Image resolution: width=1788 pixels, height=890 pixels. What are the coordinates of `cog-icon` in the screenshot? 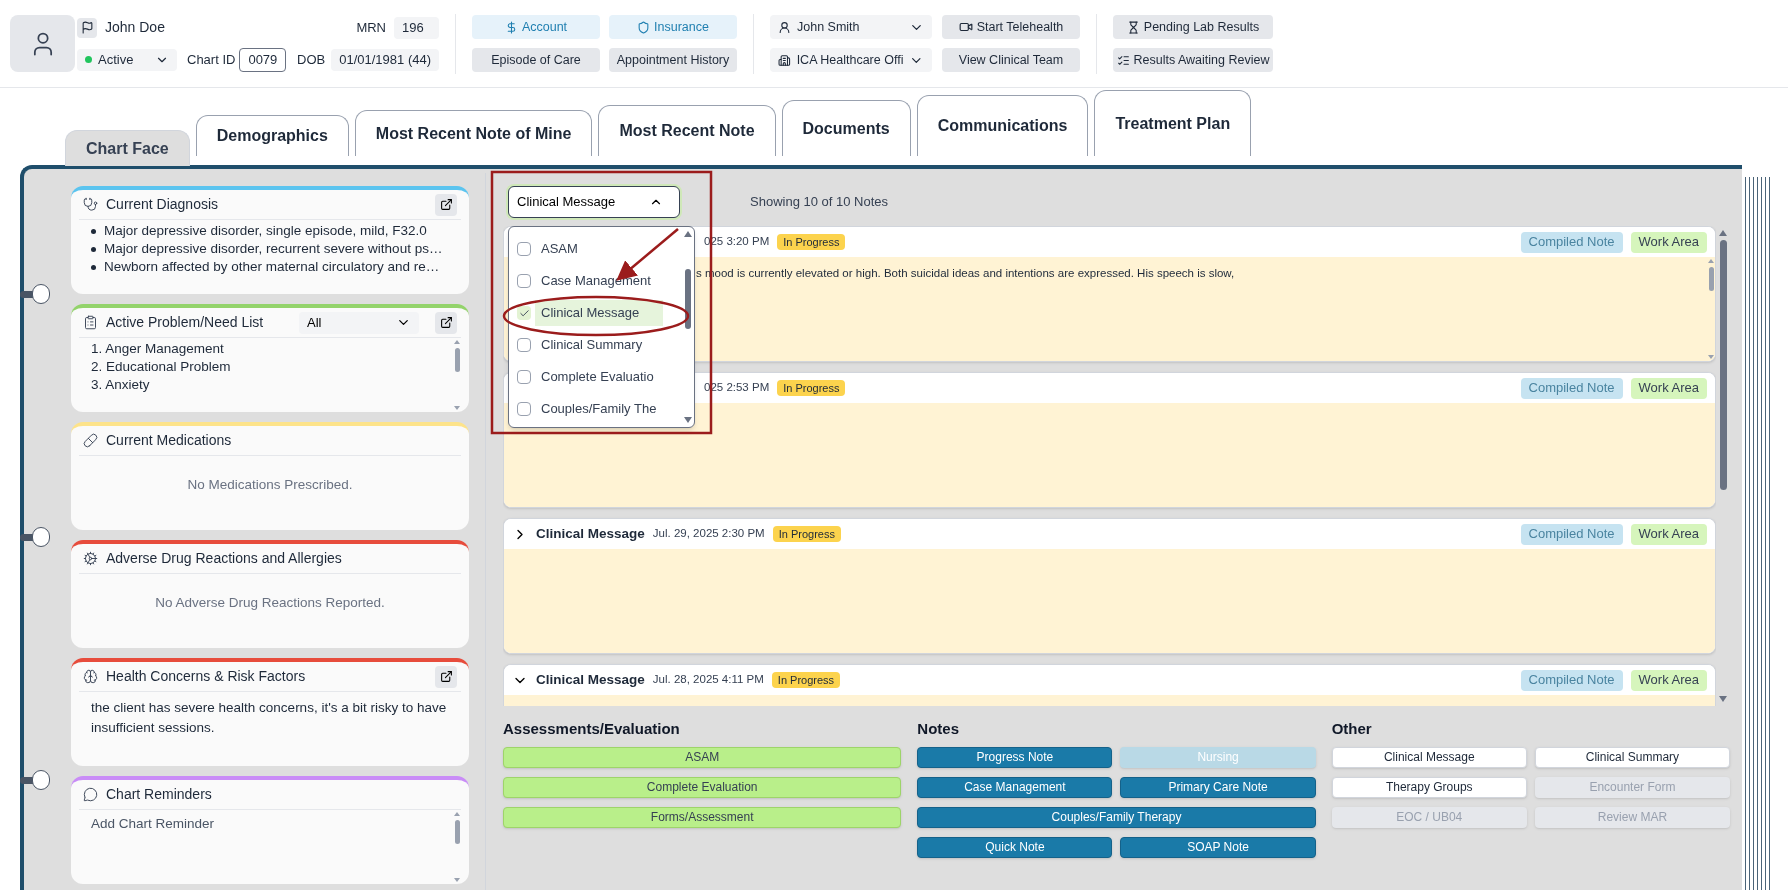 It's located at (90, 558).